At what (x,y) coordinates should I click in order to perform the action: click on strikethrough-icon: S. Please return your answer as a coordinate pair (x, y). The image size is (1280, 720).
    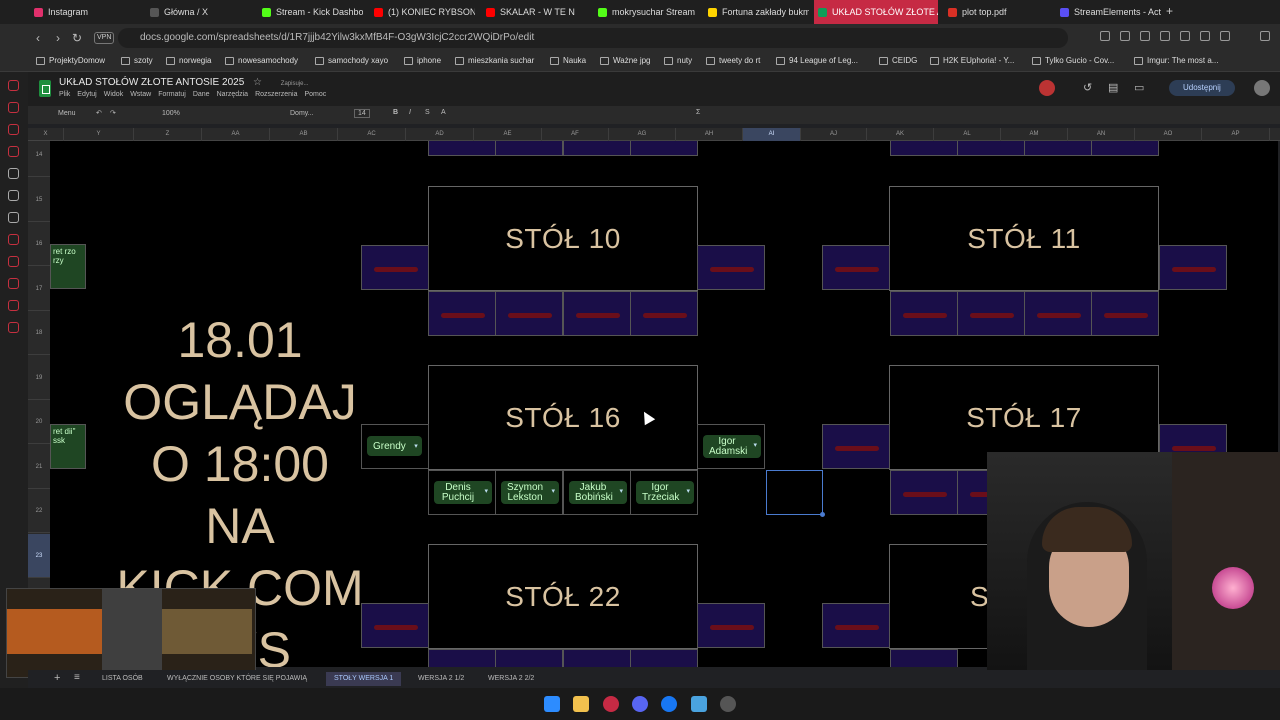
    Looking at the image, I should click on (427, 112).